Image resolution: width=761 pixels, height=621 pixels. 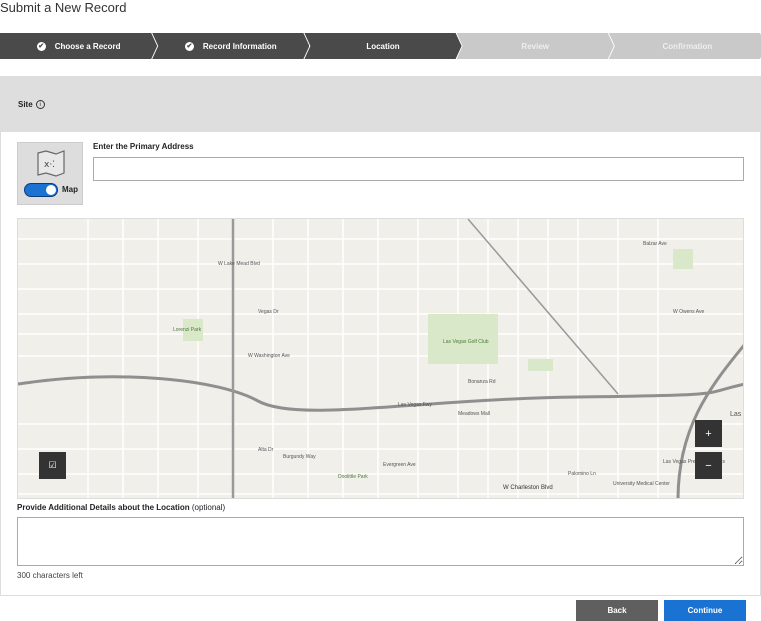 What do you see at coordinates (617, 610) in the screenshot?
I see `back-button: Back` at bounding box center [617, 610].